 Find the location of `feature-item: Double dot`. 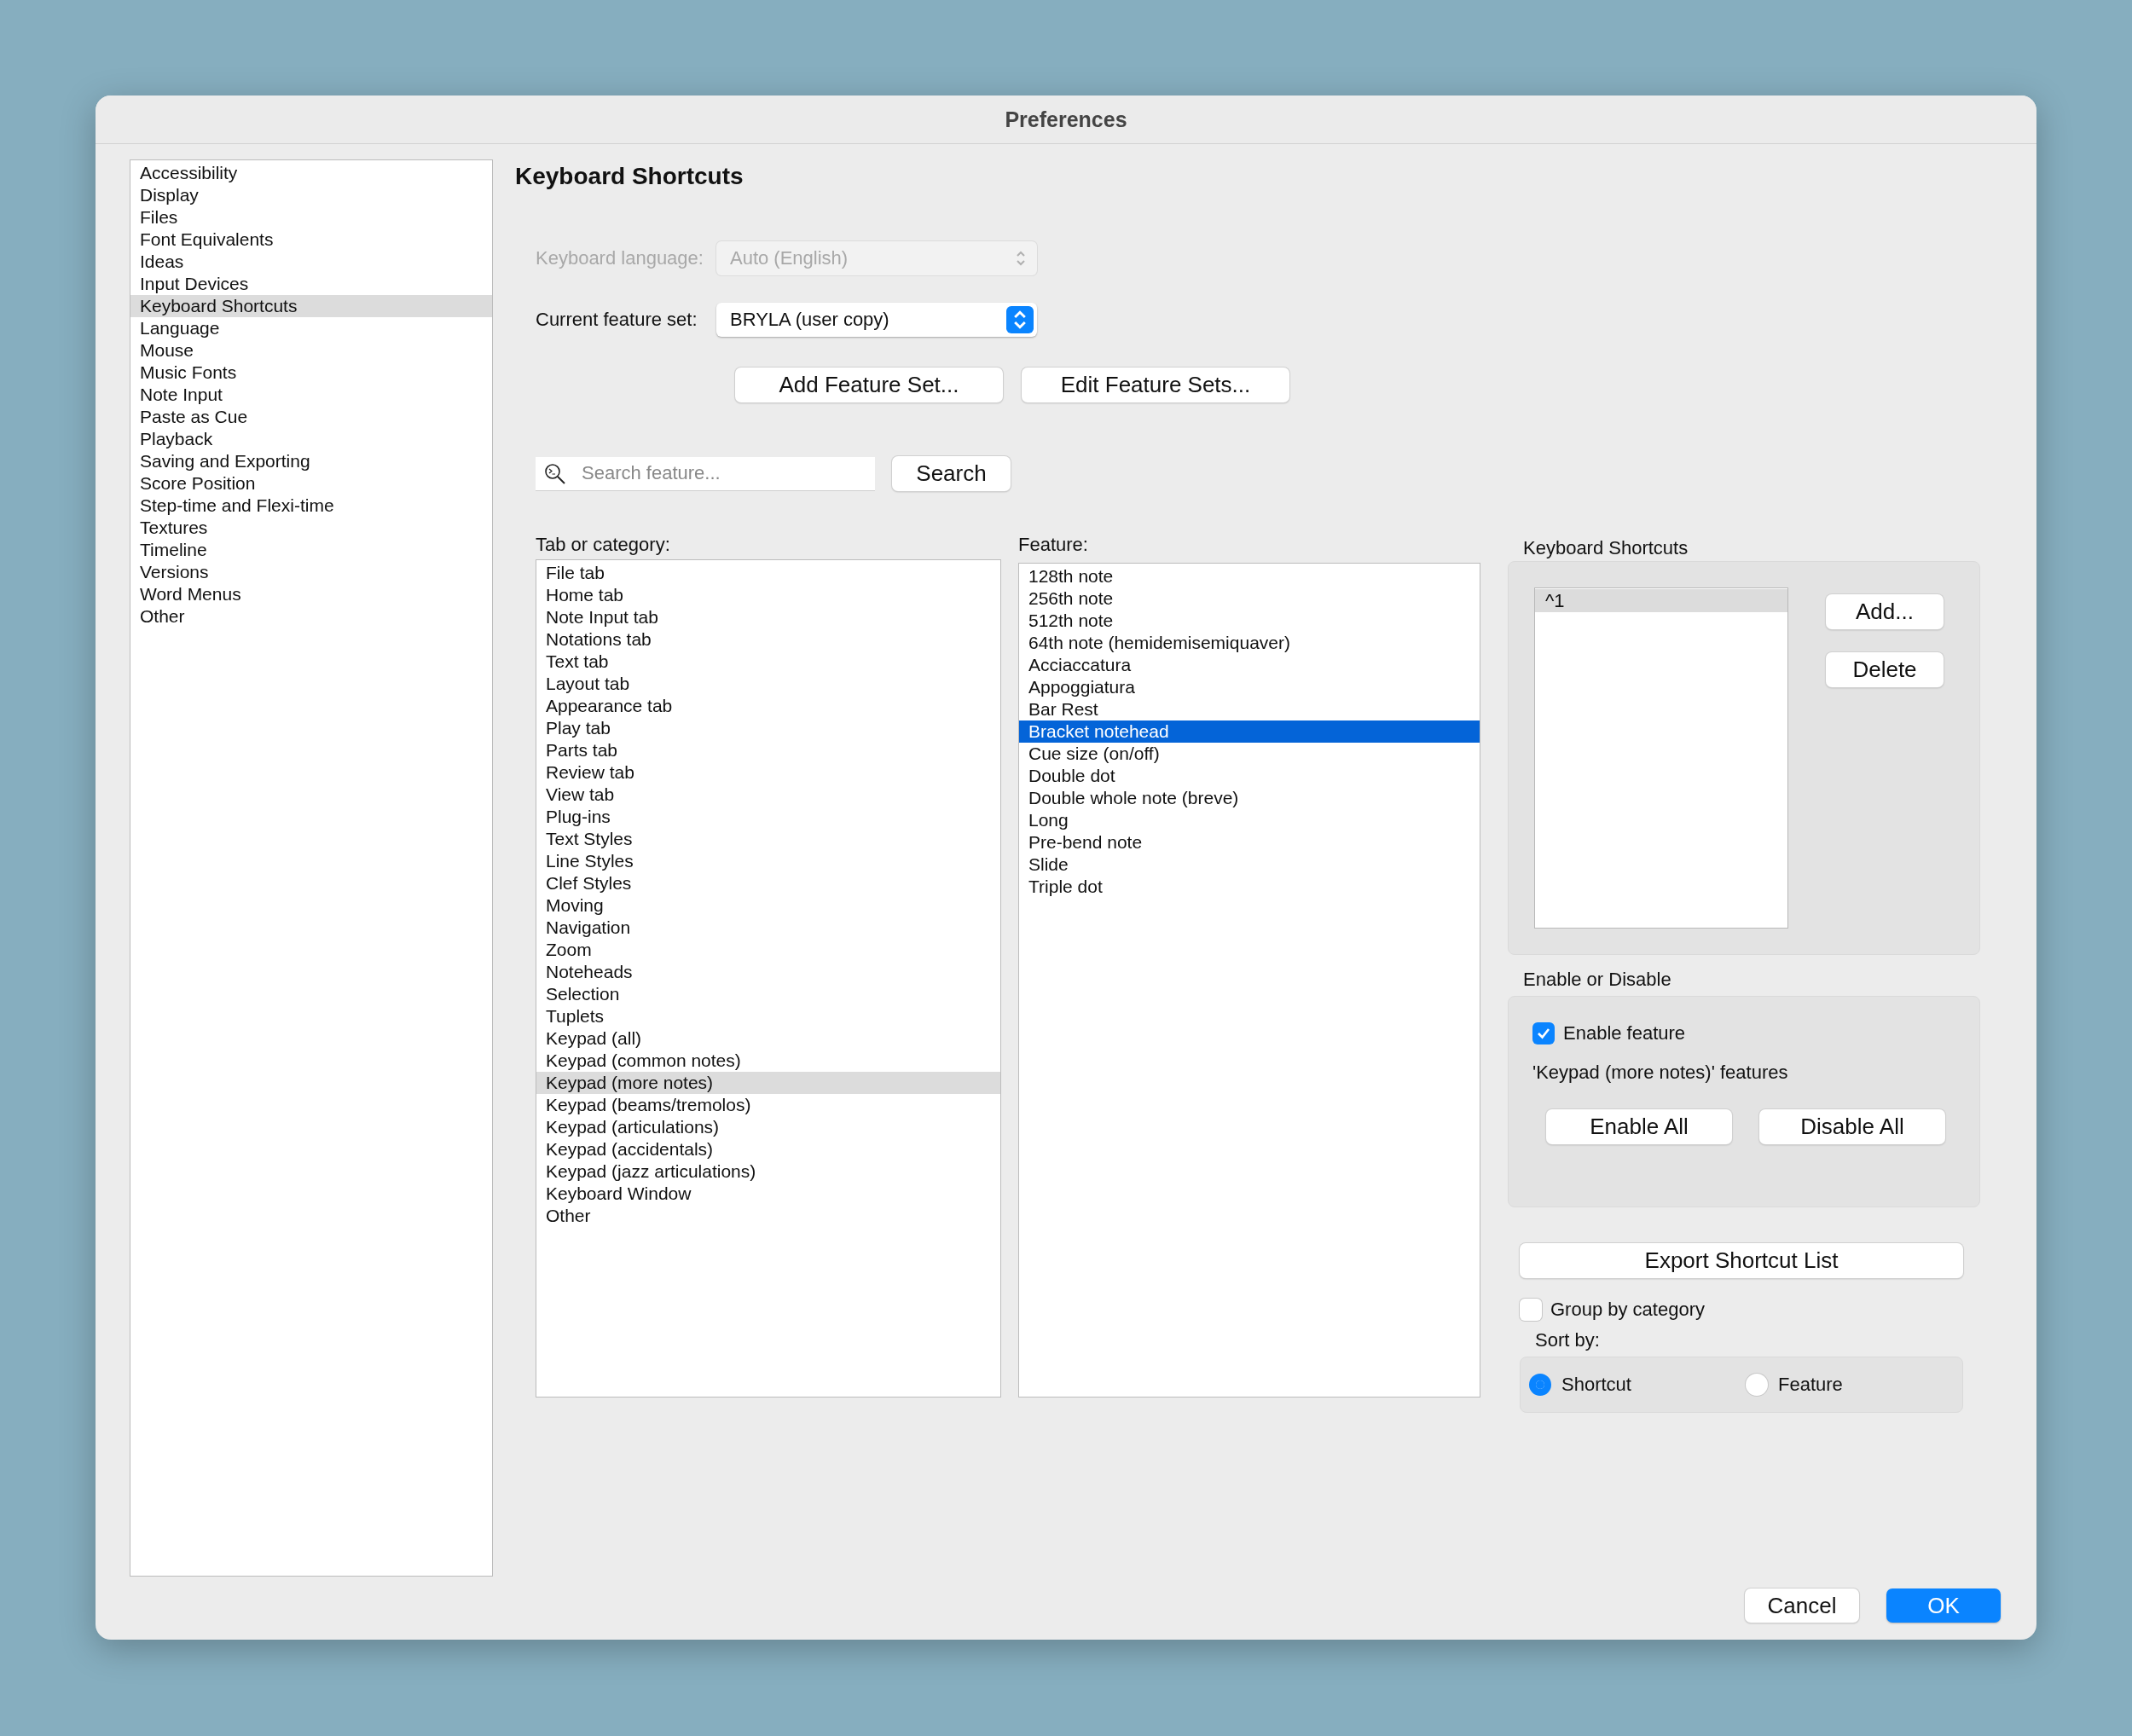

feature-item: Double dot is located at coordinates (1249, 776).